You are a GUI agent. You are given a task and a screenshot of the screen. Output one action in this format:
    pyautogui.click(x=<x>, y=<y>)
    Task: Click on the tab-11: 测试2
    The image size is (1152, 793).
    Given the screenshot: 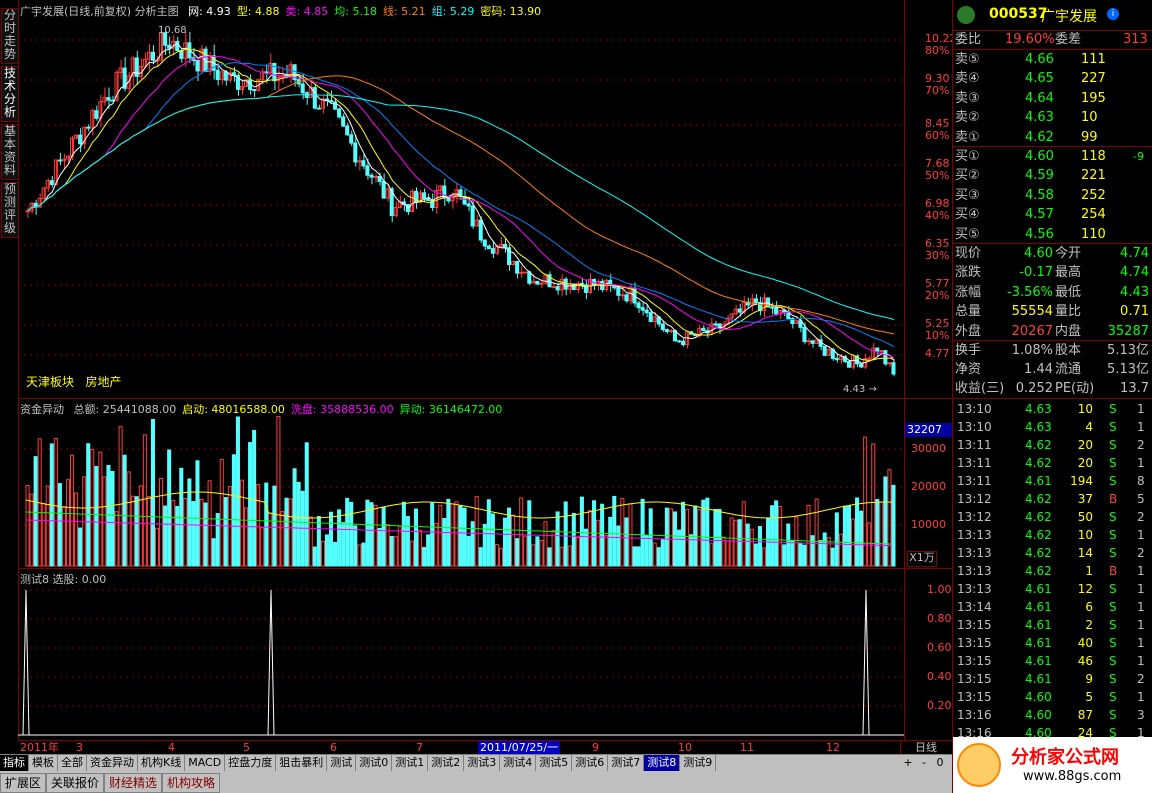 What is the action you would take?
    pyautogui.click(x=446, y=763)
    